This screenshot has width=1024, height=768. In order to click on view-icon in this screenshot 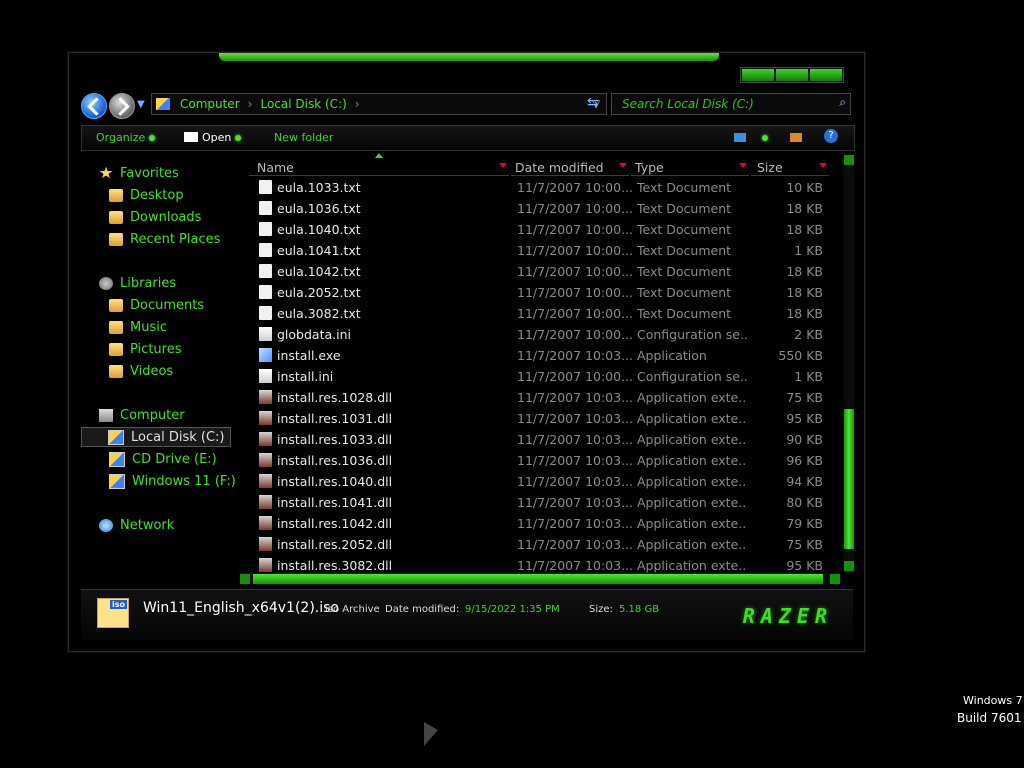, I will do `click(740, 137)`.